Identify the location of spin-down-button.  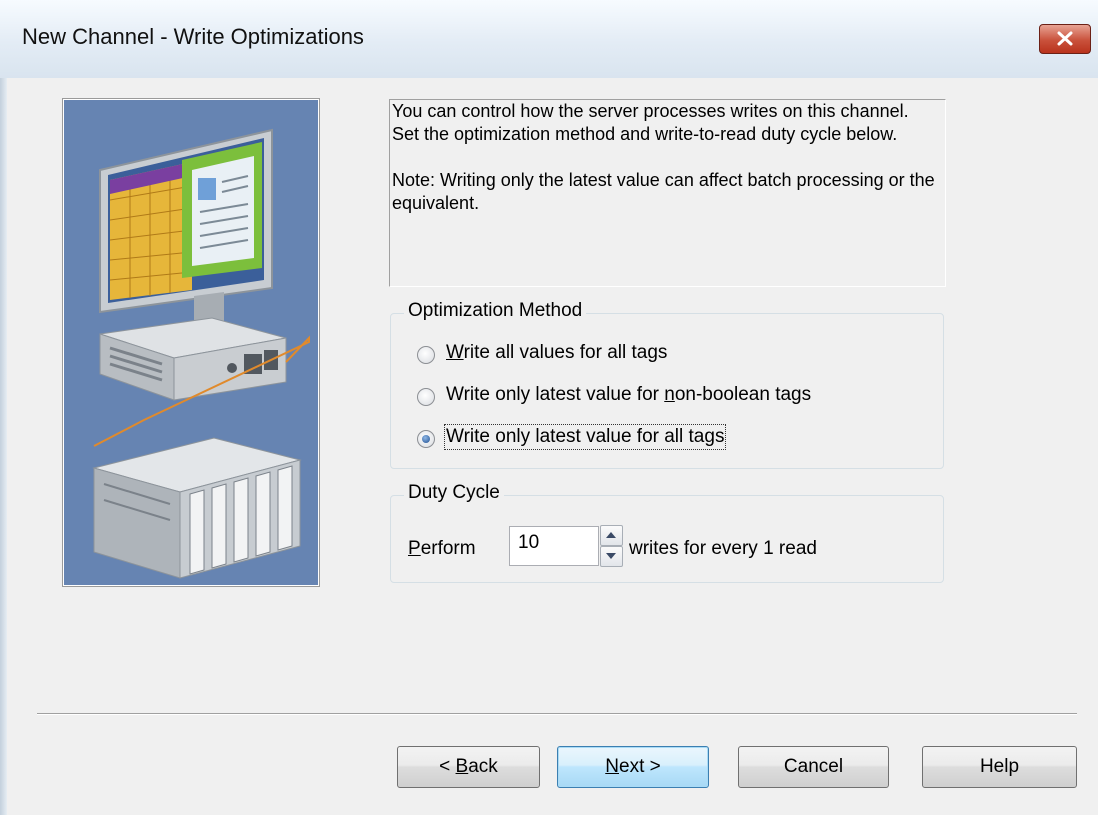
(611, 556).